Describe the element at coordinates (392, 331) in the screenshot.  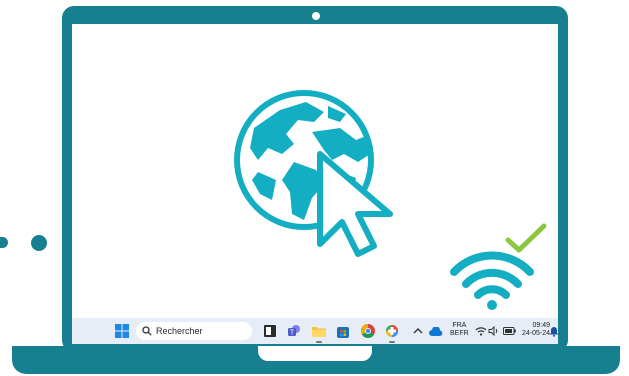
I see `copilot-icon` at that location.